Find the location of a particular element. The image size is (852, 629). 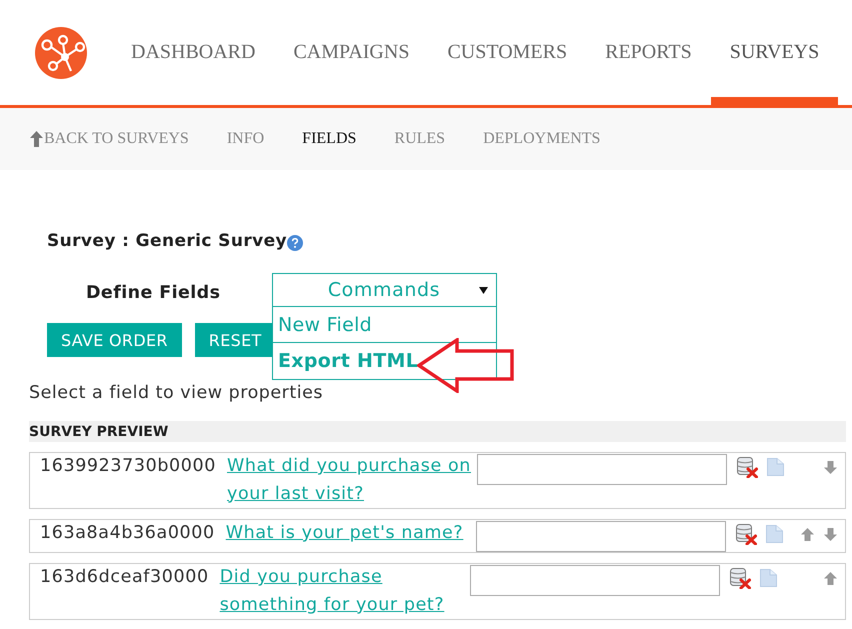

define-fields-label: Define Fields is located at coordinates (154, 293).